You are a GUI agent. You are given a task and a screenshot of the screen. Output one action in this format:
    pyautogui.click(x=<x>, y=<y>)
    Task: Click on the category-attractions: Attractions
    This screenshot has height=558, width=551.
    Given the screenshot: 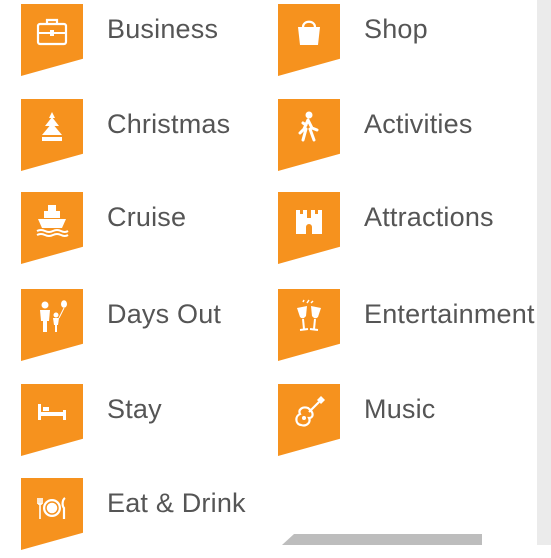 What is the action you would take?
    pyautogui.click(x=387, y=232)
    